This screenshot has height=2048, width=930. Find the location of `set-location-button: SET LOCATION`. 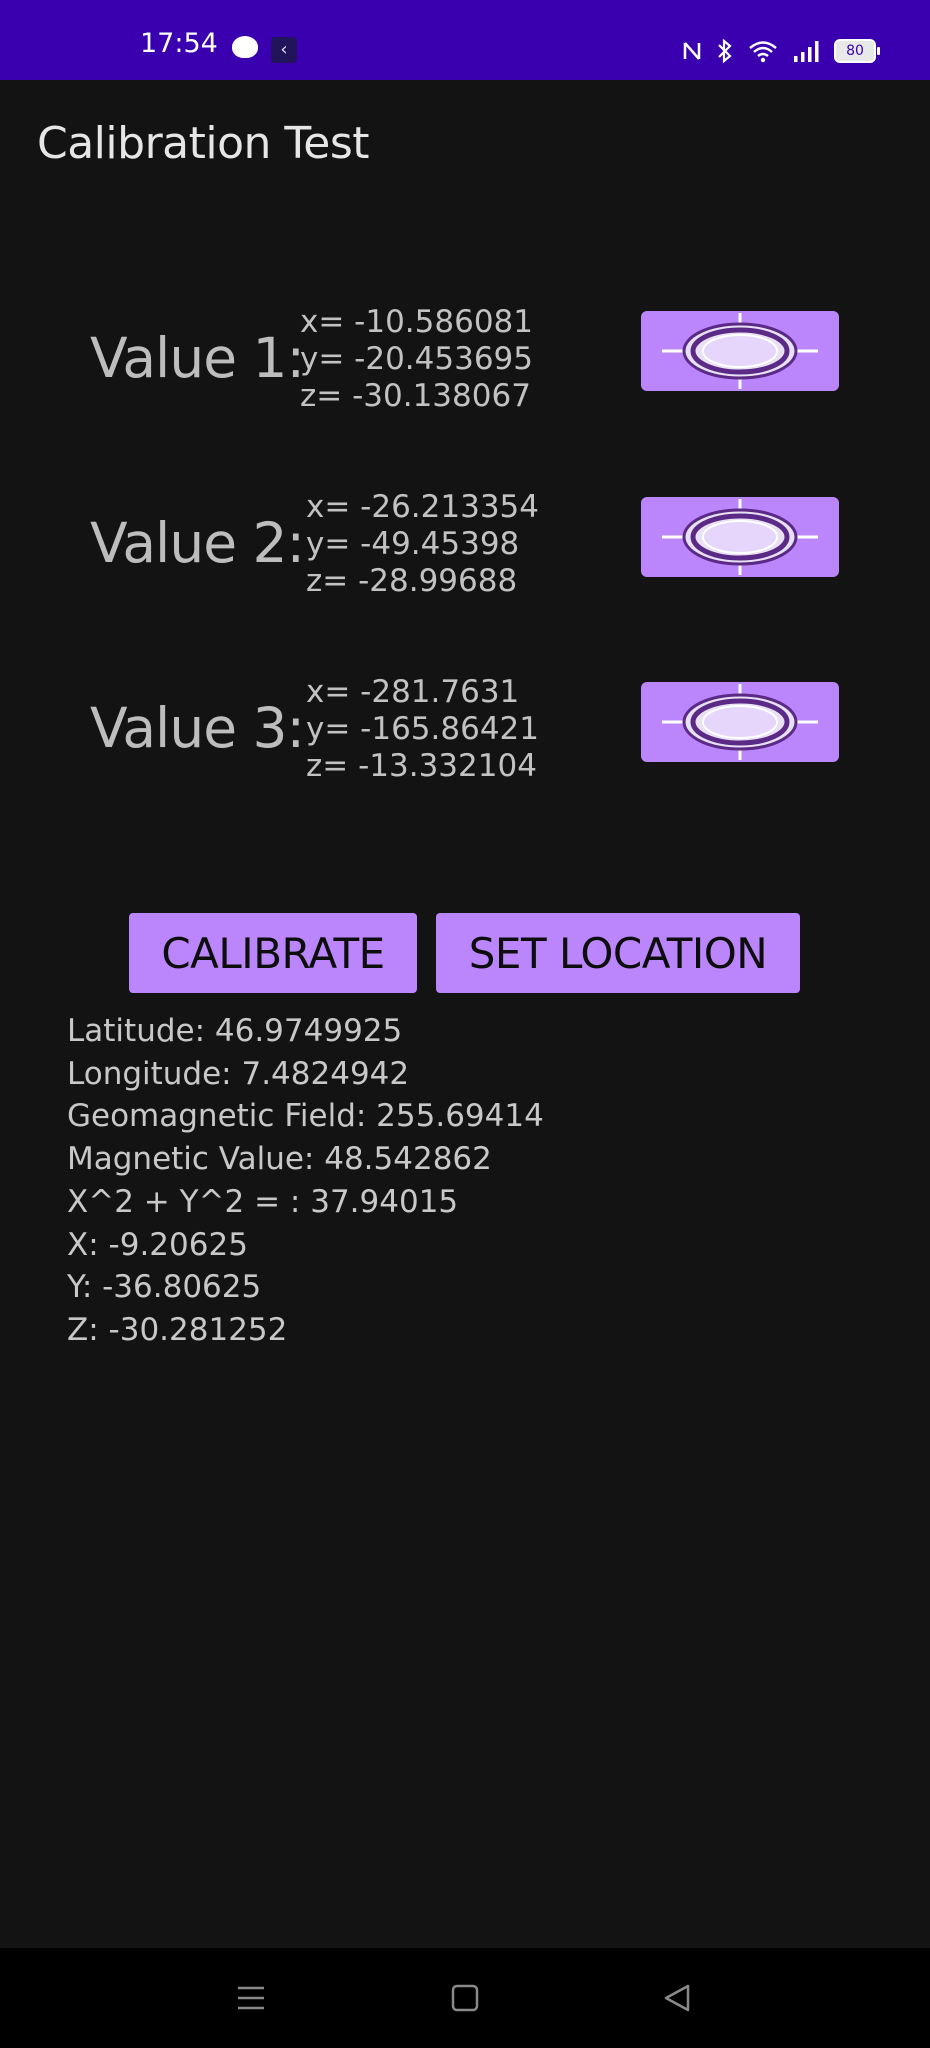

set-location-button: SET LOCATION is located at coordinates (618, 953).